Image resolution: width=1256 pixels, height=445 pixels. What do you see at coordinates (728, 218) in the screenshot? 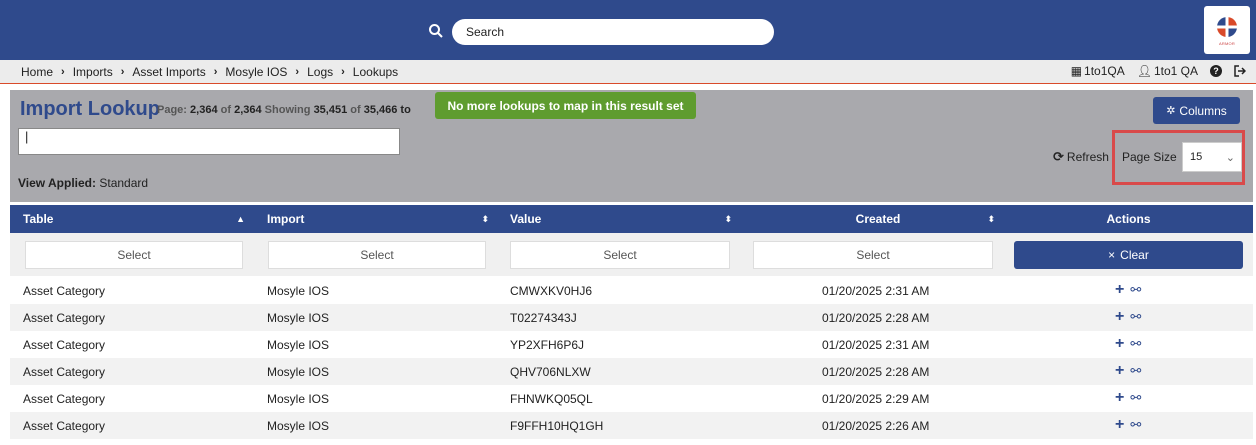
I see `sort-icon: ⬍` at bounding box center [728, 218].